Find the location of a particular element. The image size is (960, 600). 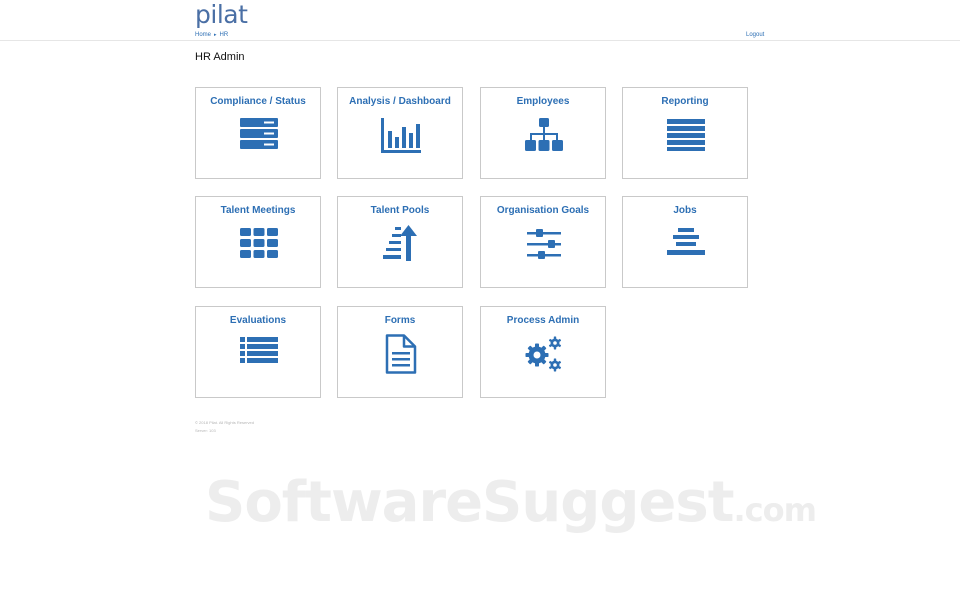

tile-organisation-goals: Organisation Goals is located at coordinates (543, 242).